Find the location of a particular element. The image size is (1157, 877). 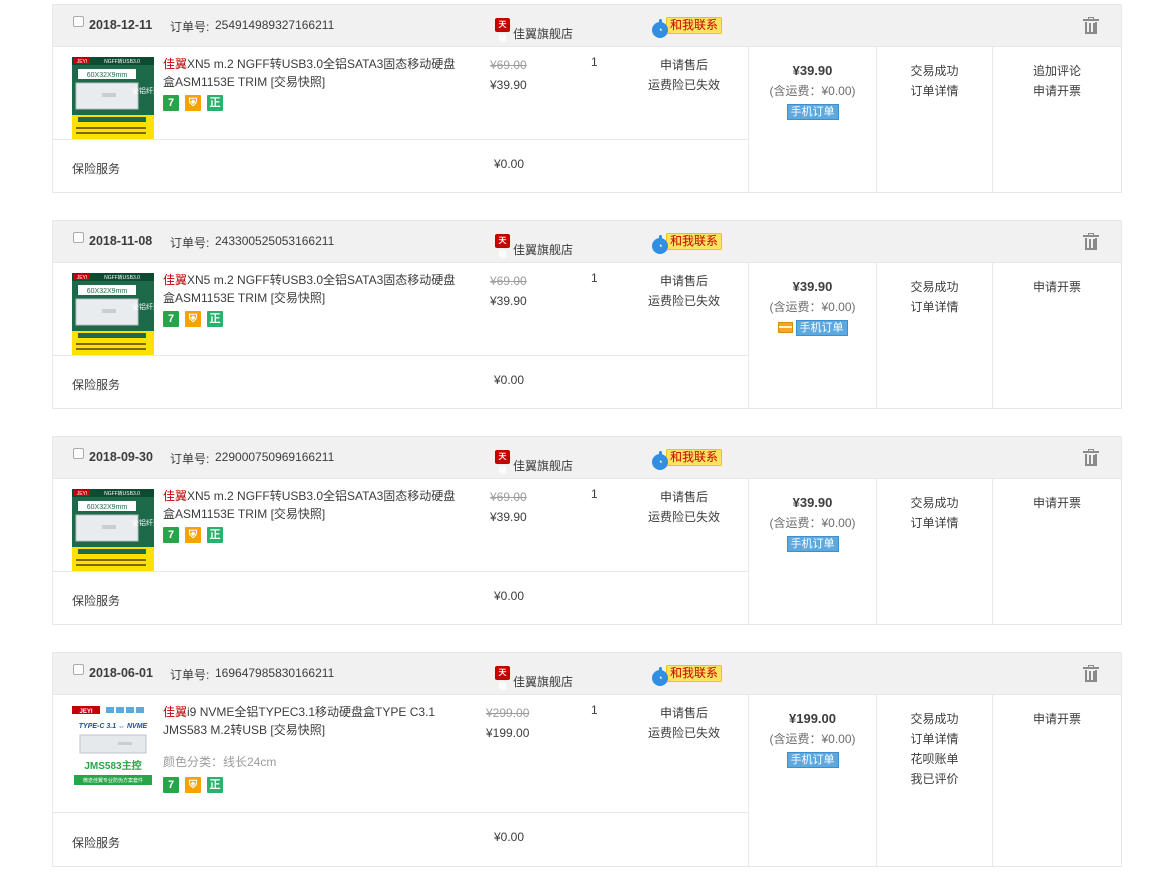

order-date: 2018-11-08 is located at coordinates (121, 241).